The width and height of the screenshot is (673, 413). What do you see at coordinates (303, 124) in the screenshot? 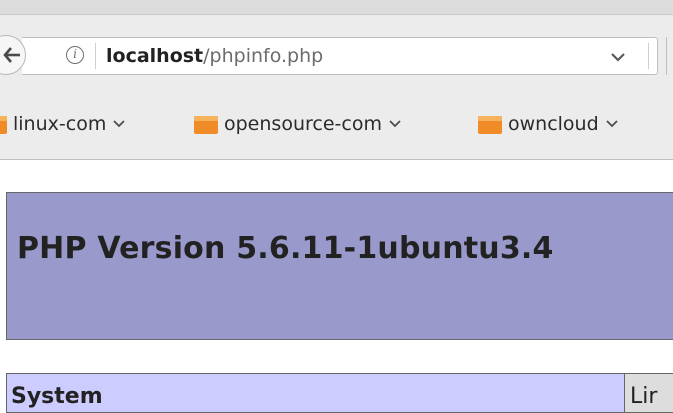
I see `bookmark-label: opensource-com` at bounding box center [303, 124].